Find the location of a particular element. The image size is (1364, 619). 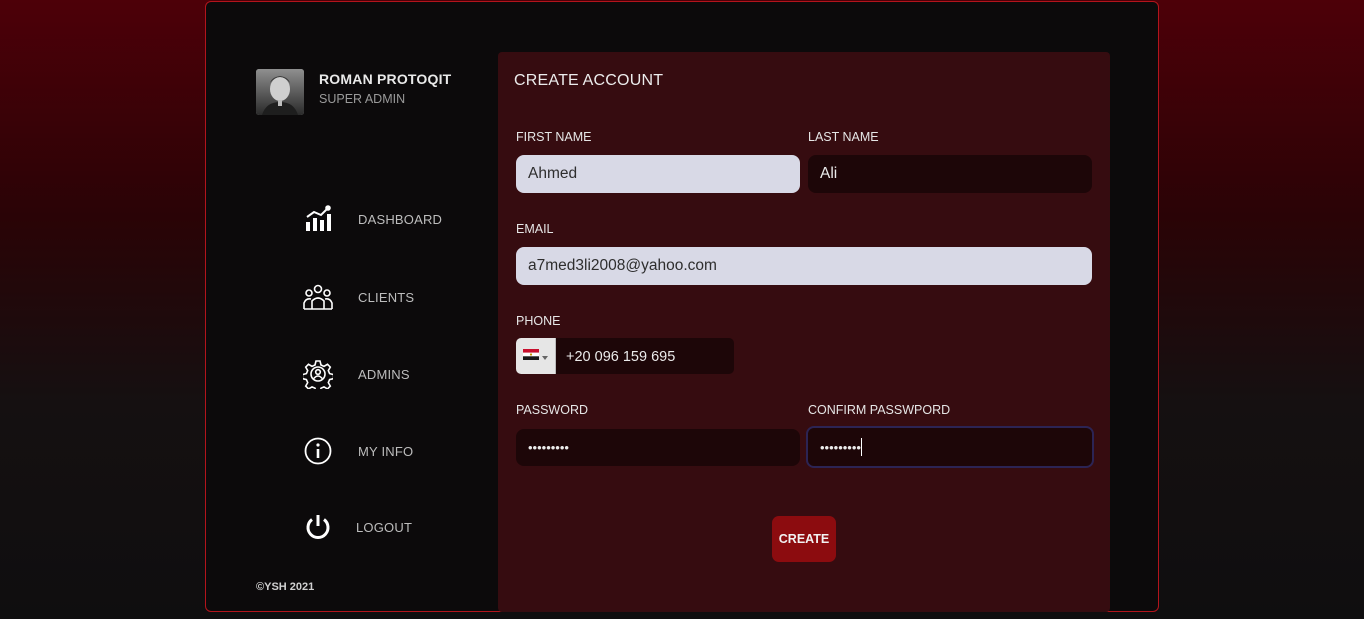

phone-label: PHONE is located at coordinates (538, 321).